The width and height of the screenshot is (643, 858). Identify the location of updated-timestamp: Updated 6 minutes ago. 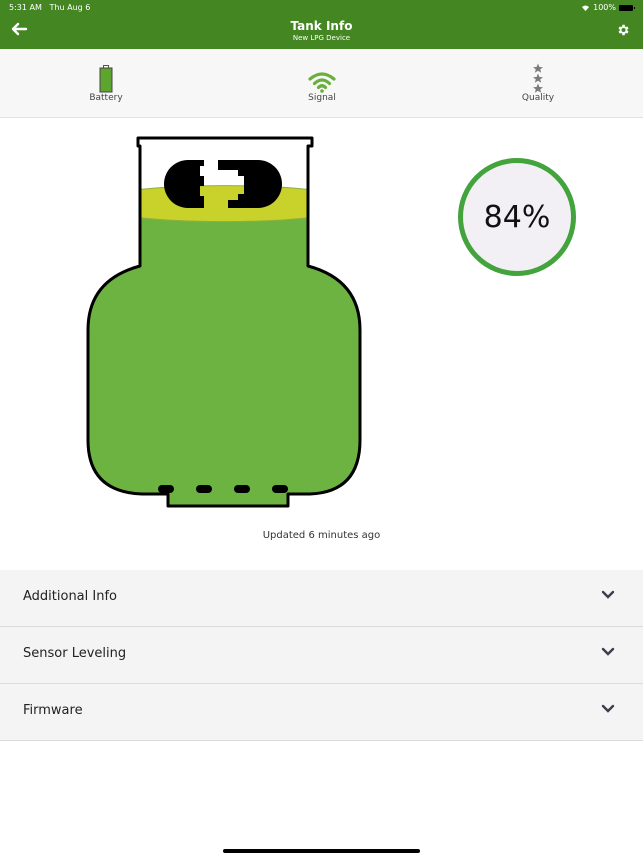
(321, 535).